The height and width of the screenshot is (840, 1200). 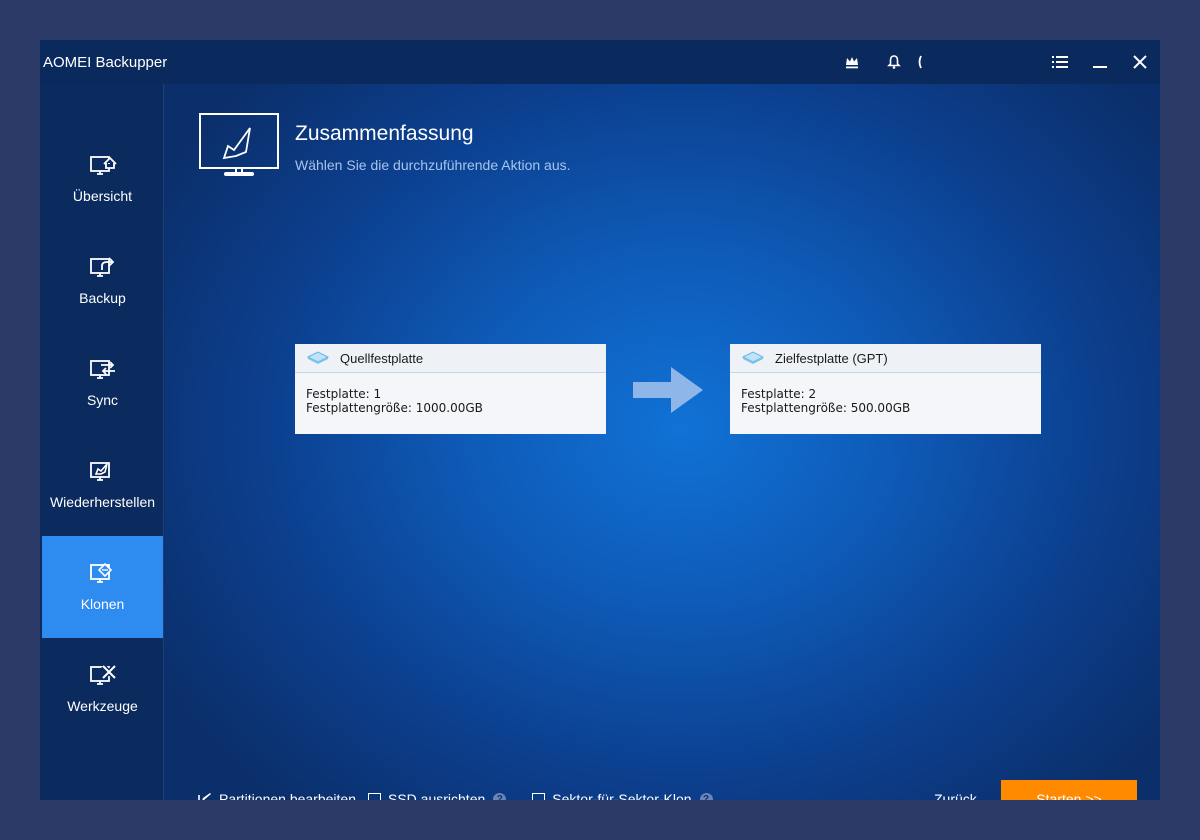 What do you see at coordinates (1140, 62) in the screenshot?
I see `close-icon` at bounding box center [1140, 62].